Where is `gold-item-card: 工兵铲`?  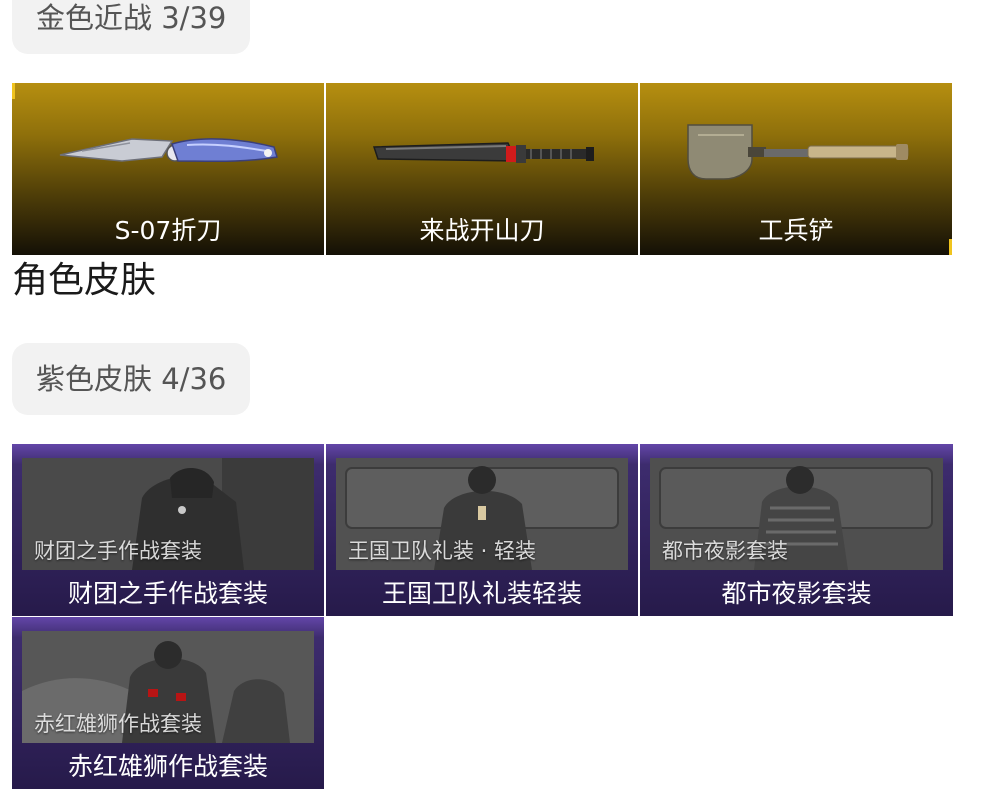
gold-item-card: 工兵铲 is located at coordinates (796, 169).